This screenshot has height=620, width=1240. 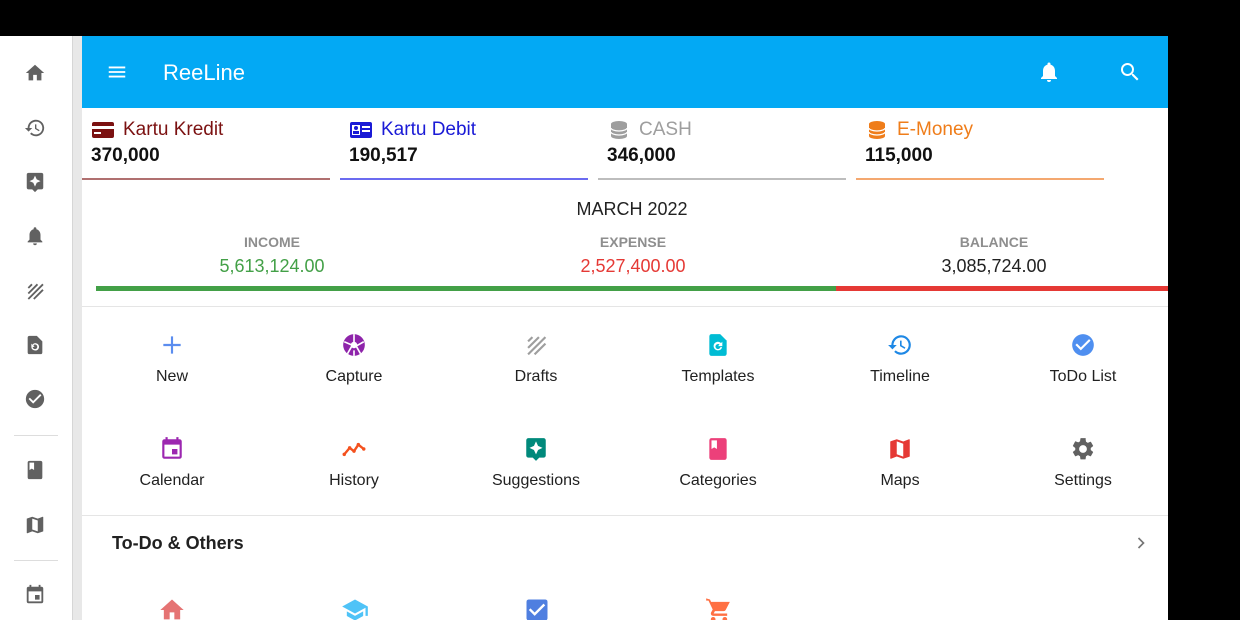 What do you see at coordinates (633, 242) in the screenshot?
I see `expense-label: EXPENSE` at bounding box center [633, 242].